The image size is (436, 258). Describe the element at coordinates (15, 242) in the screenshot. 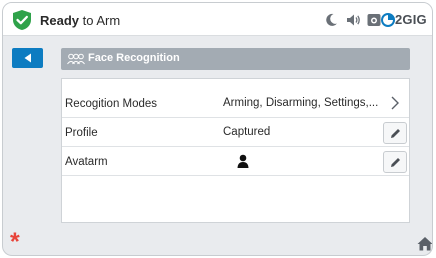

I see `emergency-button: *` at that location.